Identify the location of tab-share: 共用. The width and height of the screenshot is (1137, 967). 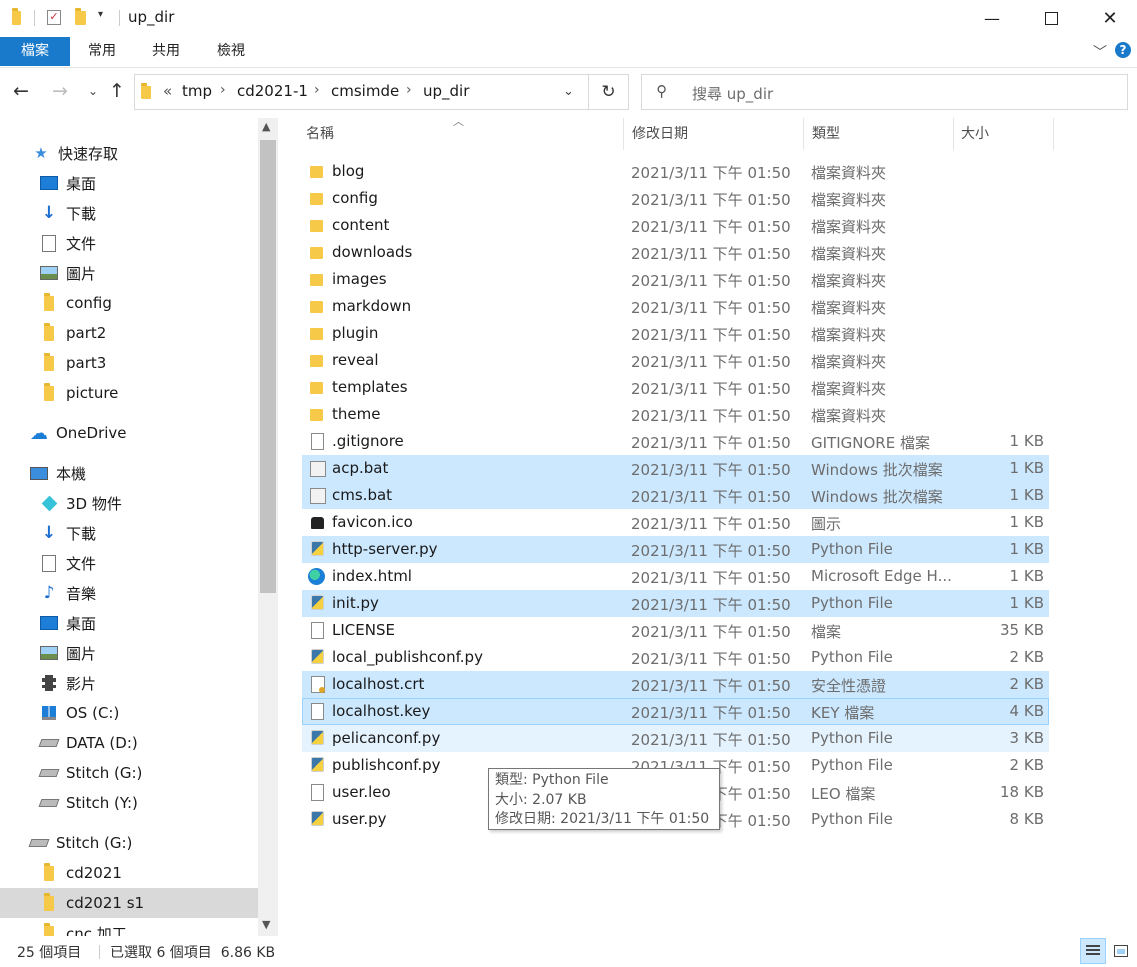
(166, 51).